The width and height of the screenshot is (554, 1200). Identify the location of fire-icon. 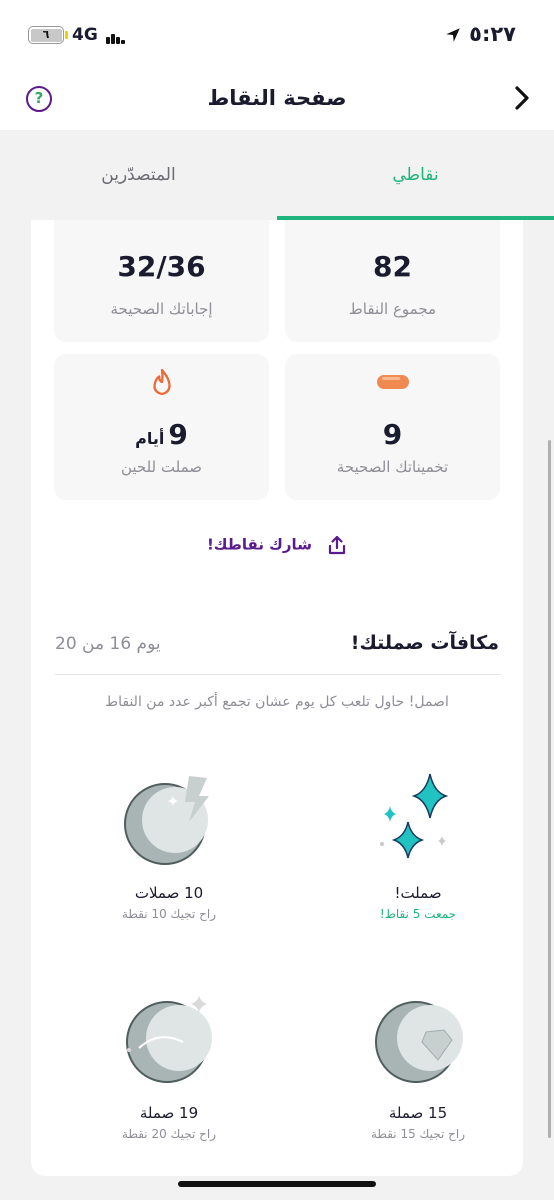
(161, 382).